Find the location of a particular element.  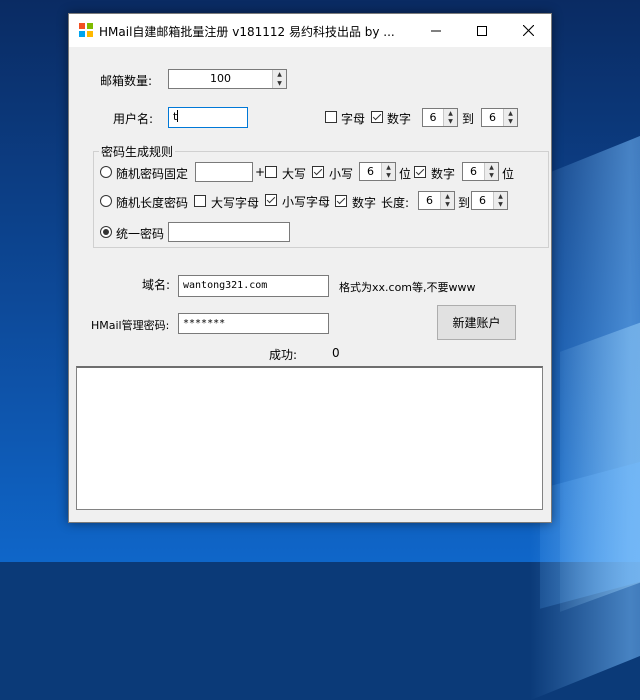

letters-checkbox is located at coordinates (331, 117).